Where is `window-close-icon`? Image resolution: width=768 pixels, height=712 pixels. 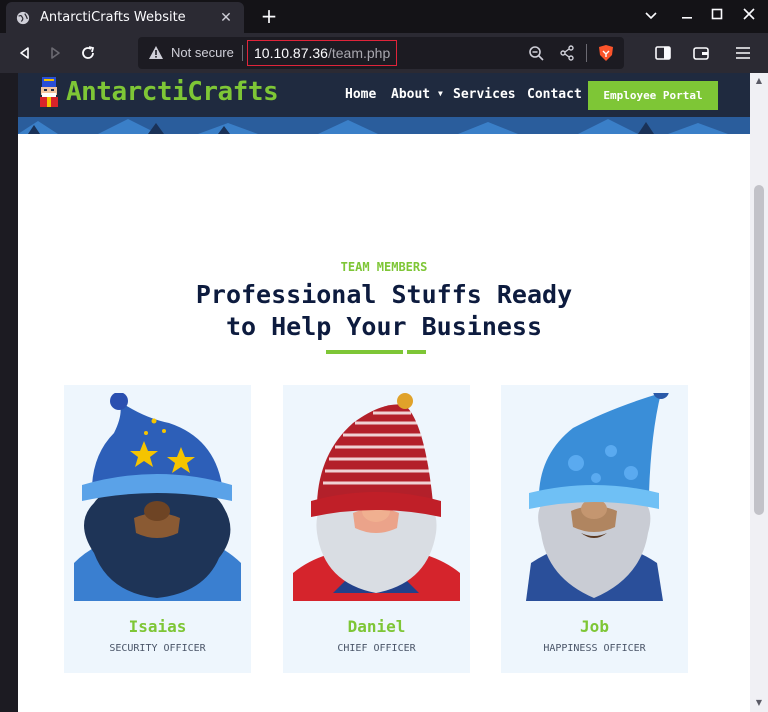
window-close-icon is located at coordinates (749, 16).